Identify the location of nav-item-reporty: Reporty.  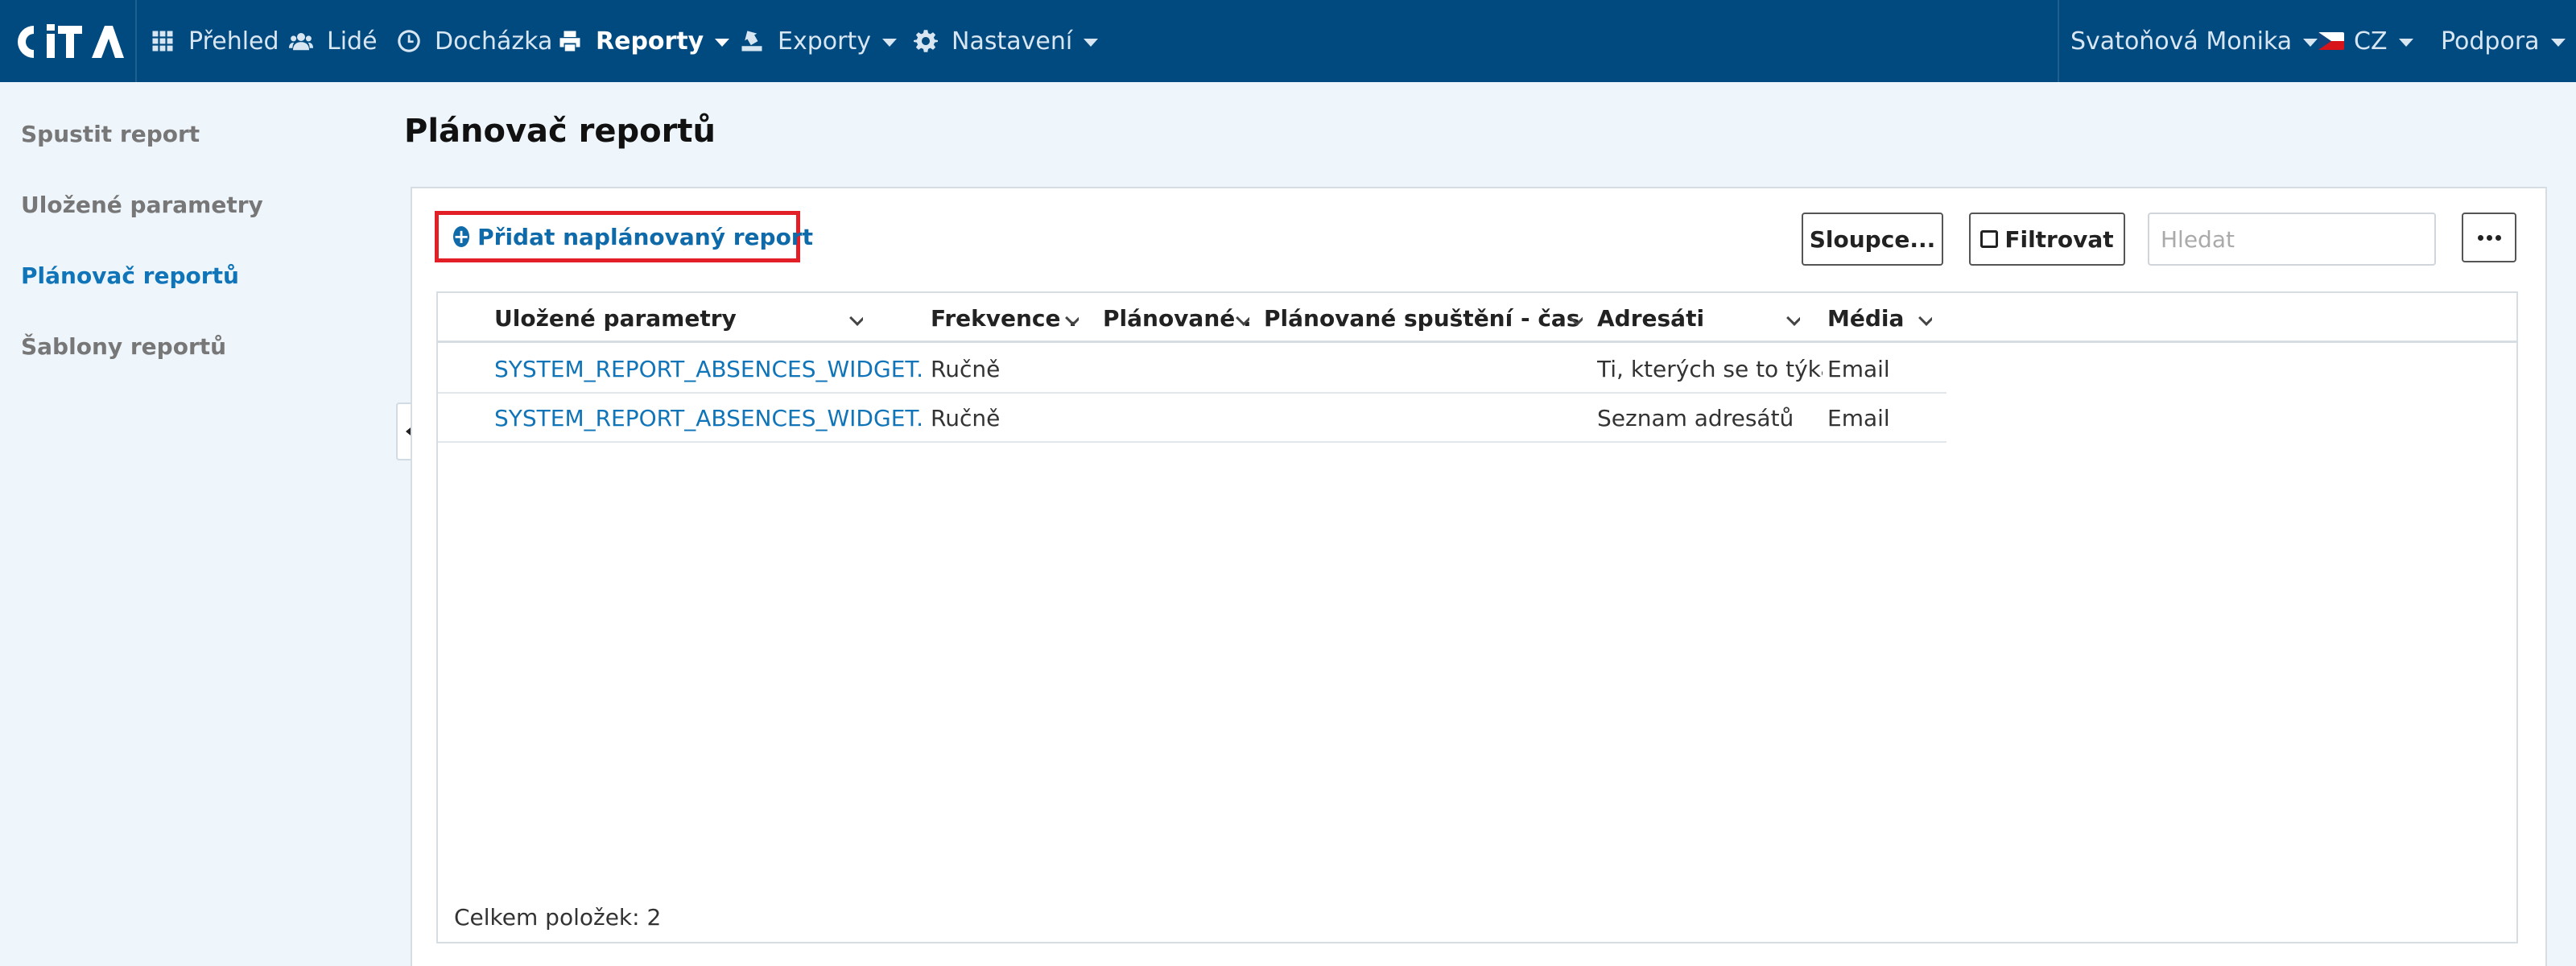
(642, 41).